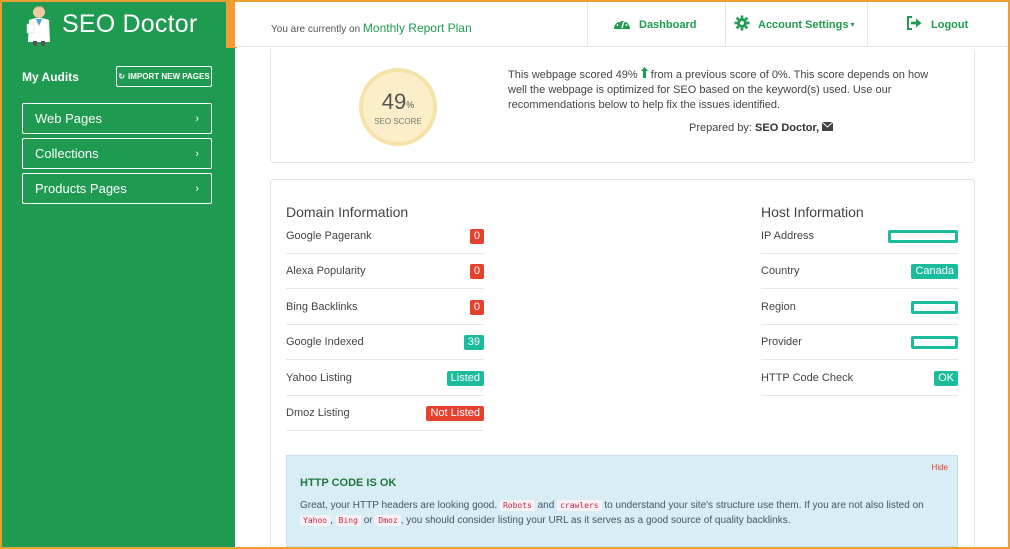 Image resolution: width=1010 pixels, height=549 pixels. What do you see at coordinates (398, 121) in the screenshot?
I see `seo-score-label: SEO SCORE` at bounding box center [398, 121].